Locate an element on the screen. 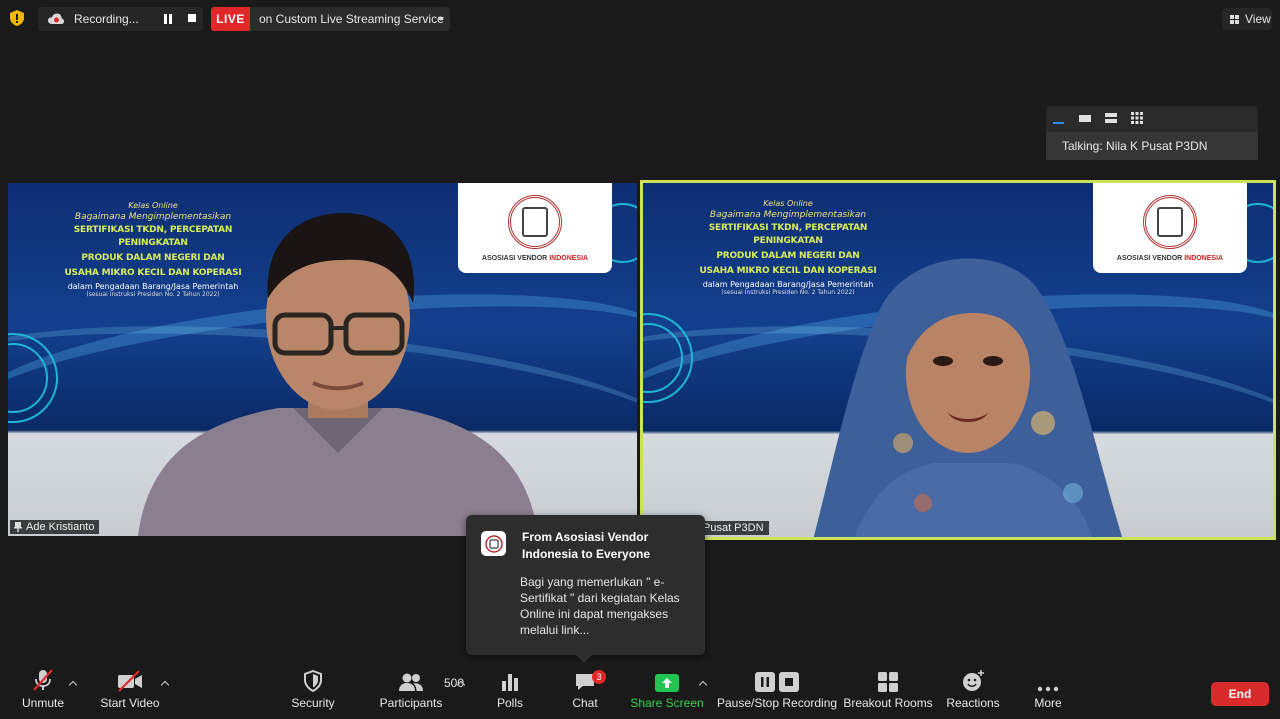  more-button: More is located at coordinates (1048, 690).